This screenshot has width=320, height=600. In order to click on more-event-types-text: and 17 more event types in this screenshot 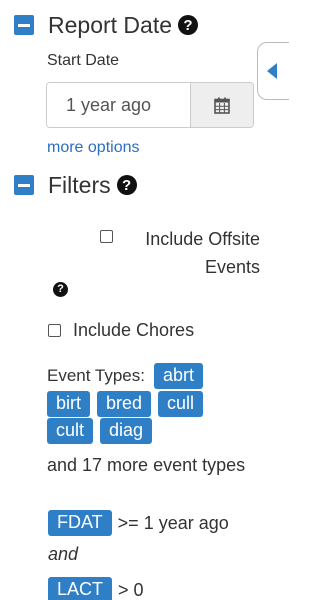, I will do `click(146, 465)`.